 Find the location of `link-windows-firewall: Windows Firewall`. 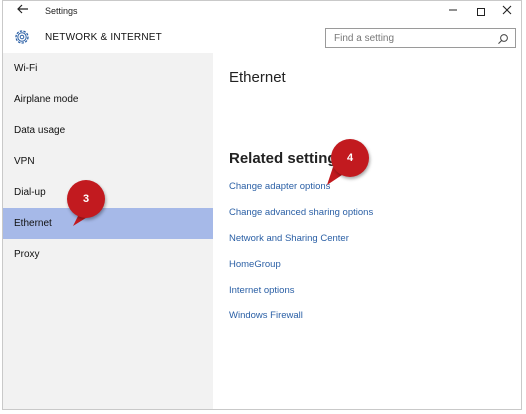

link-windows-firewall: Windows Firewall is located at coordinates (266, 315).